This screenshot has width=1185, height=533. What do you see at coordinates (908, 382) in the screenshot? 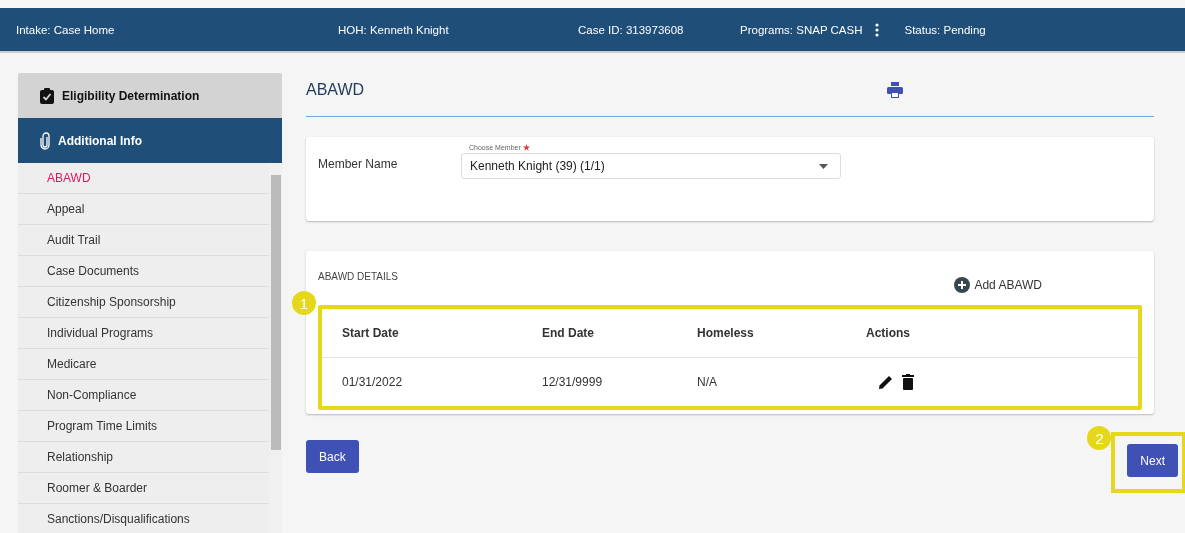
I see `delete-icon` at bounding box center [908, 382].